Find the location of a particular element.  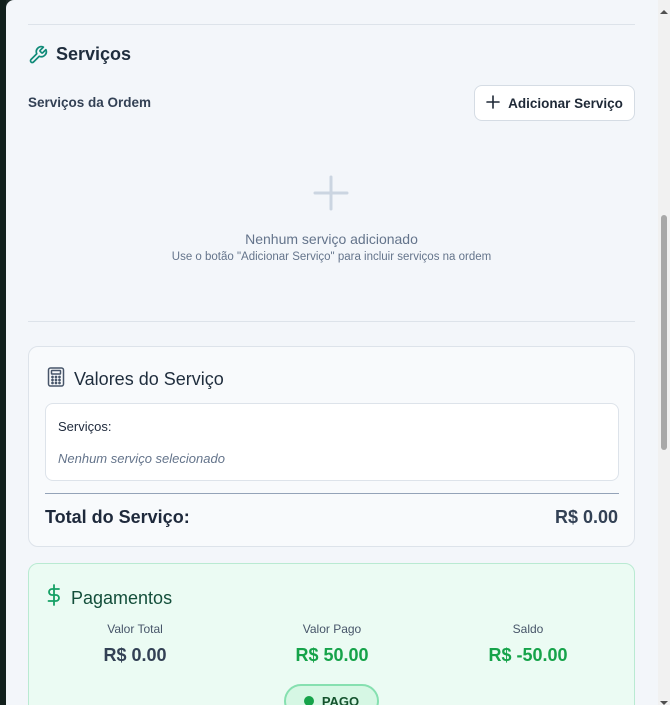

valor-pago-label: Valor Pago is located at coordinates (332, 629).